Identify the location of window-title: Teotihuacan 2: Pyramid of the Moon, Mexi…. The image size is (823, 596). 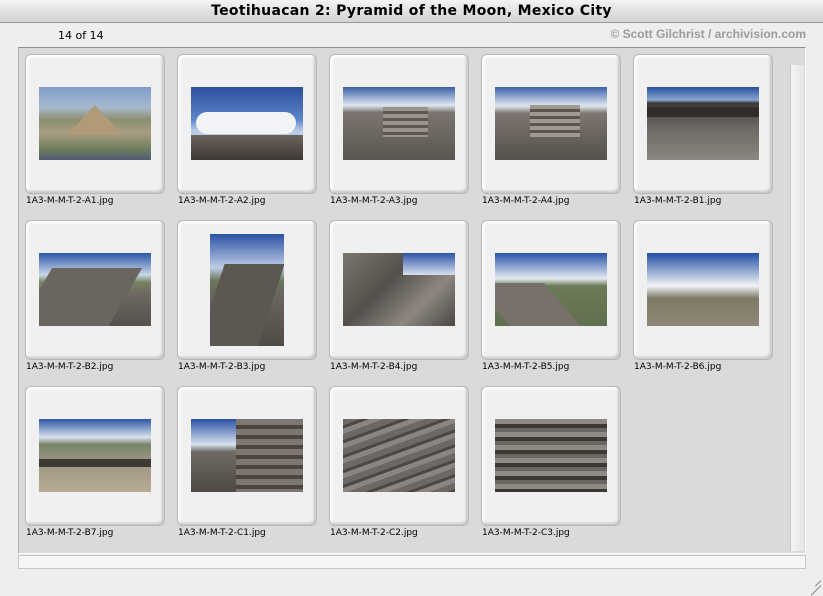
(411, 11).